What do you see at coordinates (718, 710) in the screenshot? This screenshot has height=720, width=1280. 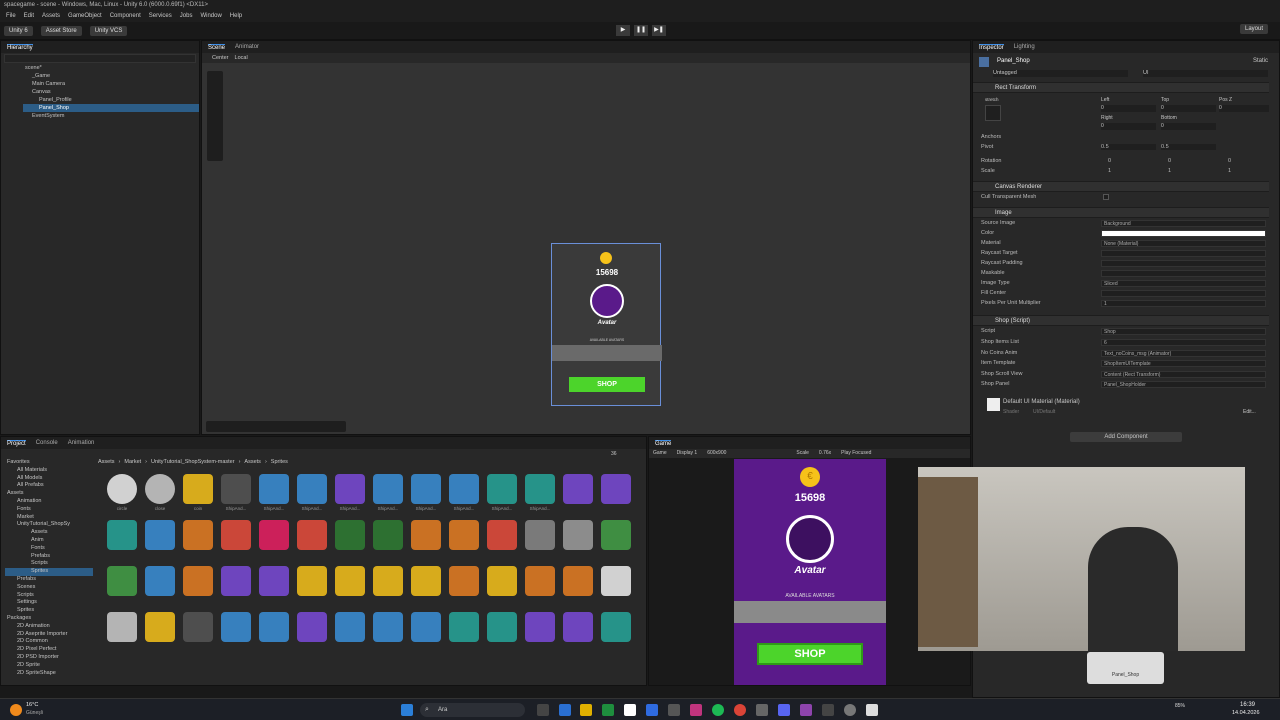 I see `spotify-icon` at bounding box center [718, 710].